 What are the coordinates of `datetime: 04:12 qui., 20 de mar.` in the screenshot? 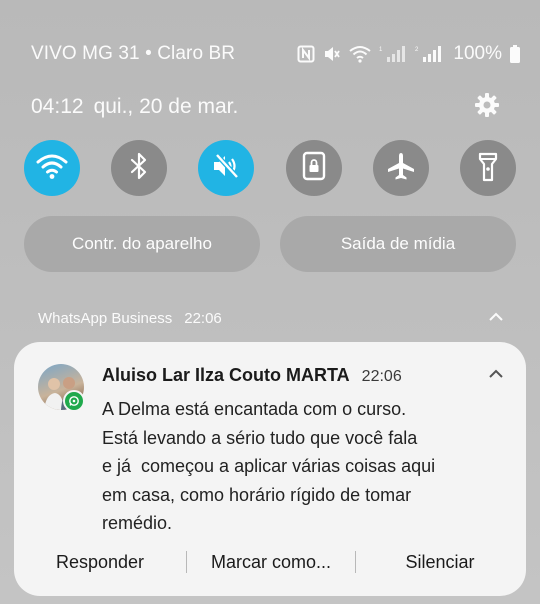 It's located at (134, 107).